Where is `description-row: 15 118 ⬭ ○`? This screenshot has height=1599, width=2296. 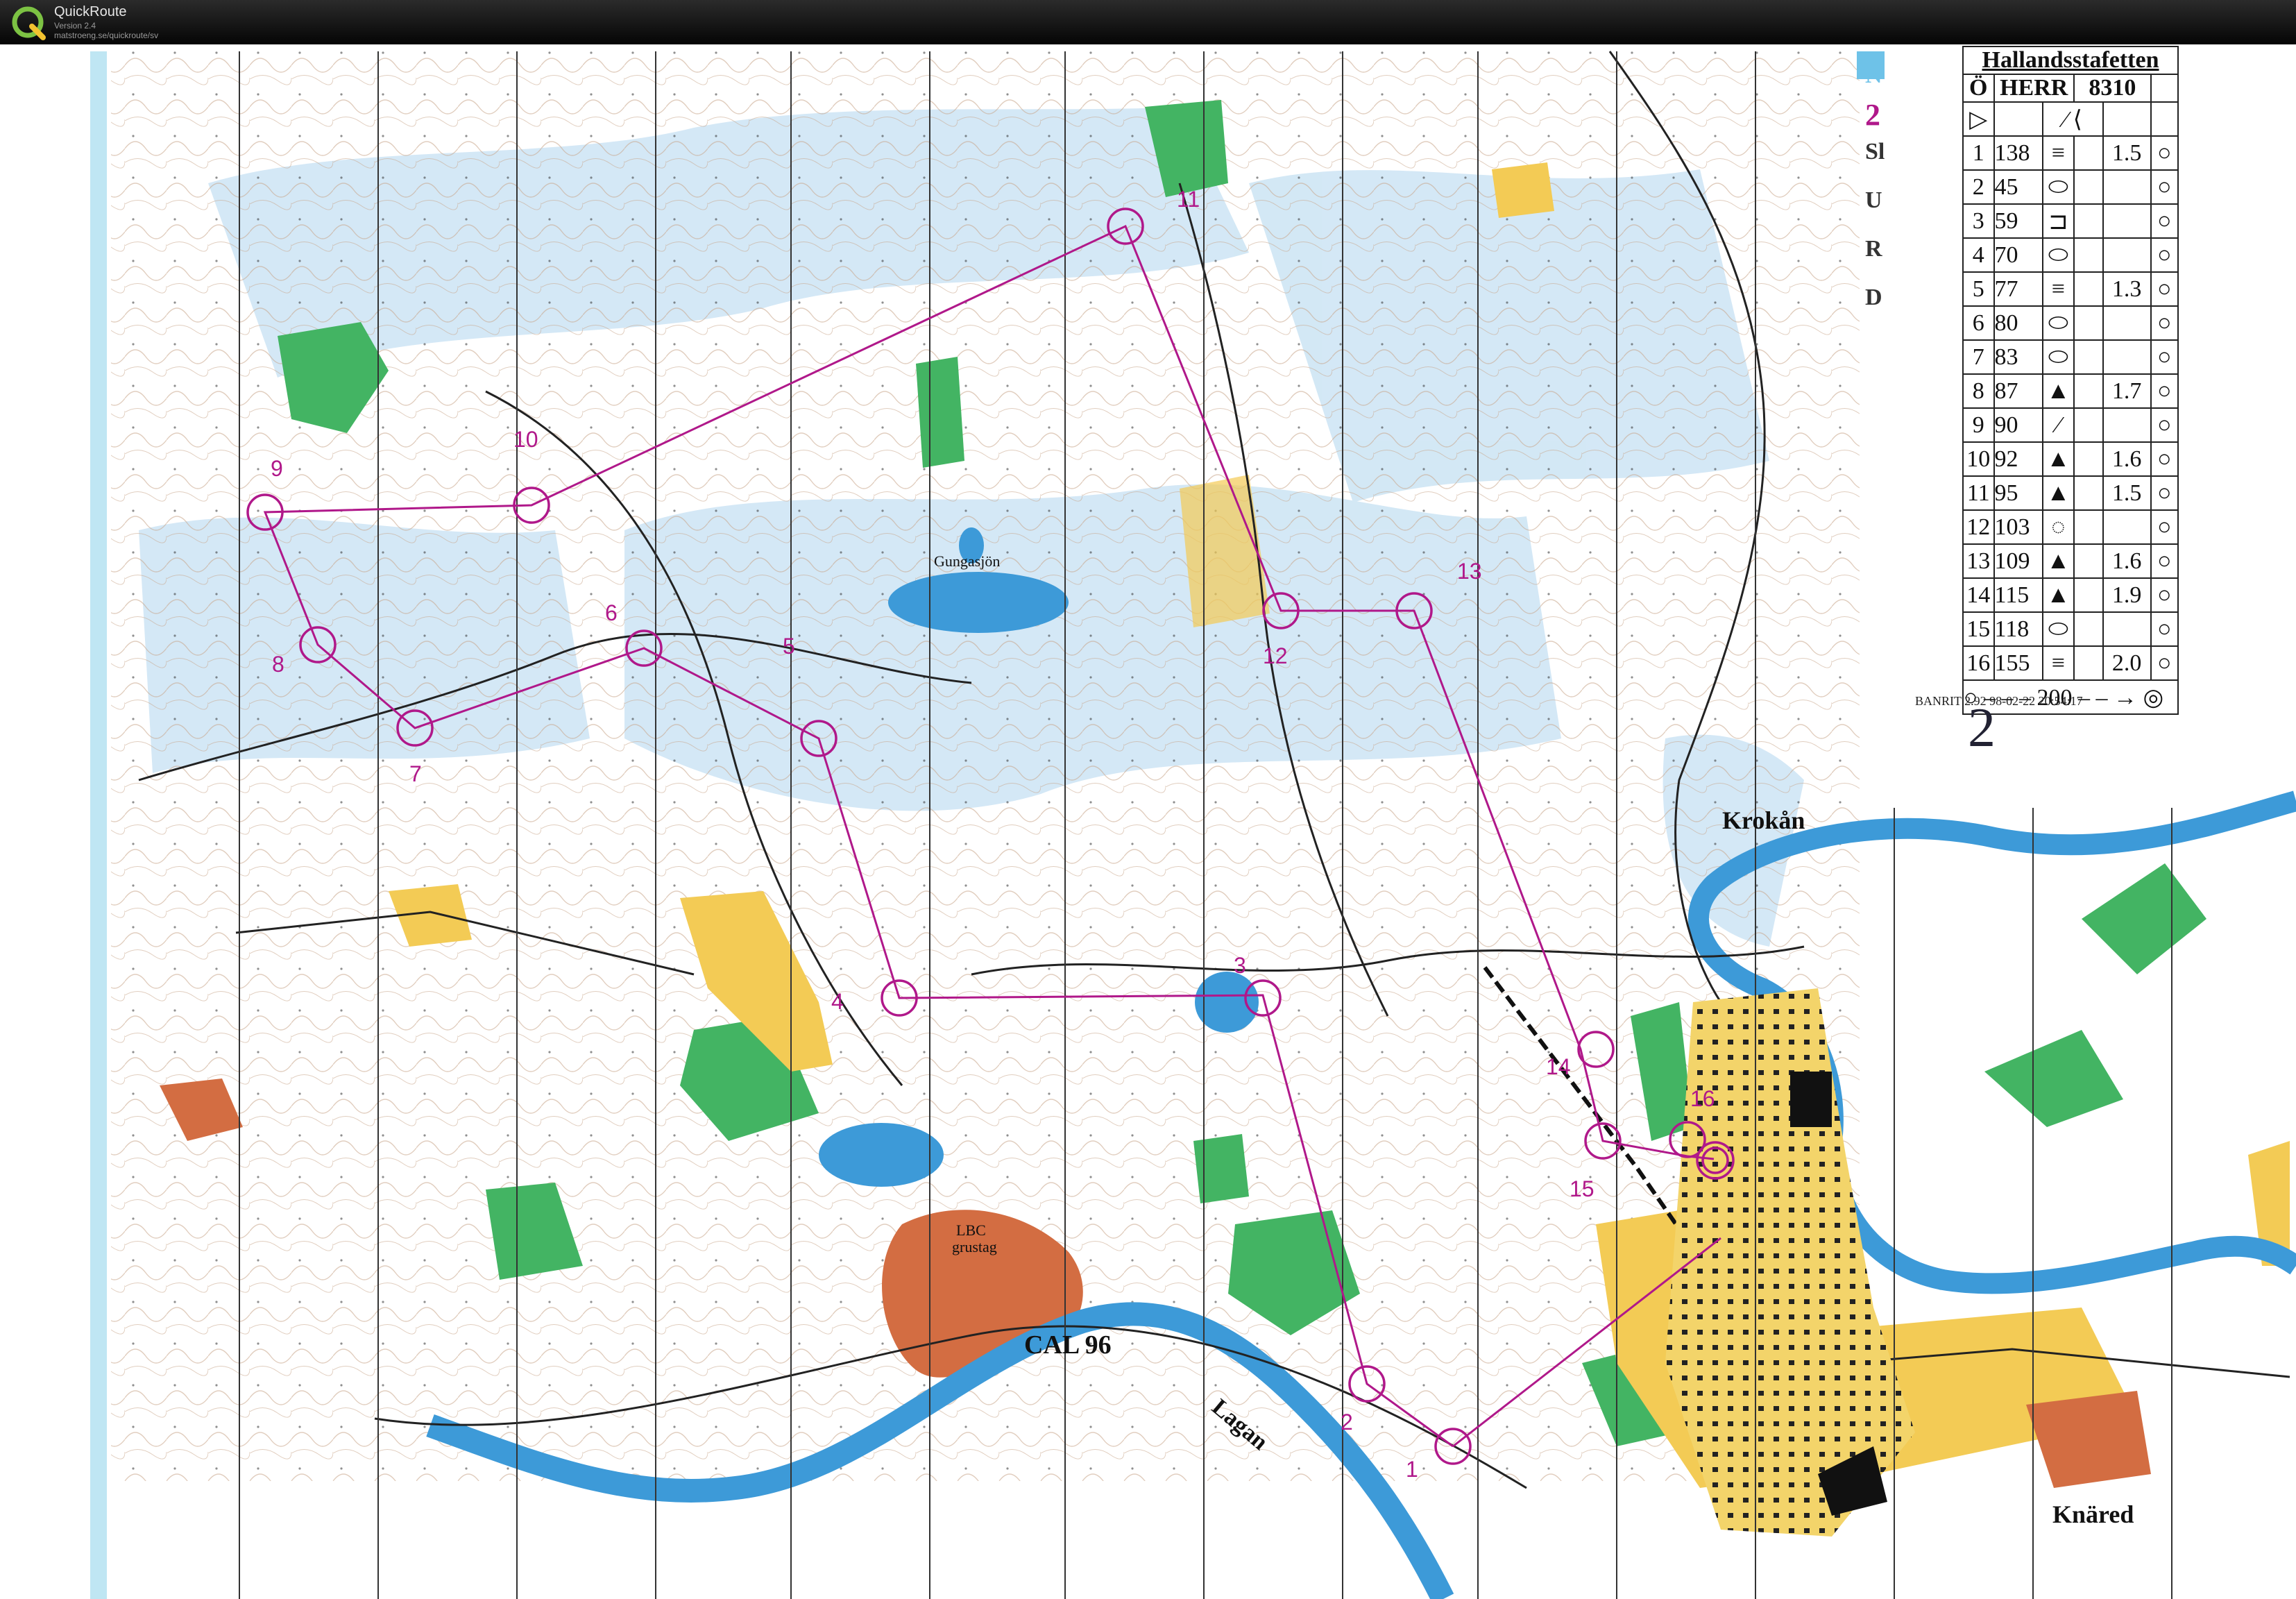 description-row: 15 118 ⬭ ○ is located at coordinates (2070, 629).